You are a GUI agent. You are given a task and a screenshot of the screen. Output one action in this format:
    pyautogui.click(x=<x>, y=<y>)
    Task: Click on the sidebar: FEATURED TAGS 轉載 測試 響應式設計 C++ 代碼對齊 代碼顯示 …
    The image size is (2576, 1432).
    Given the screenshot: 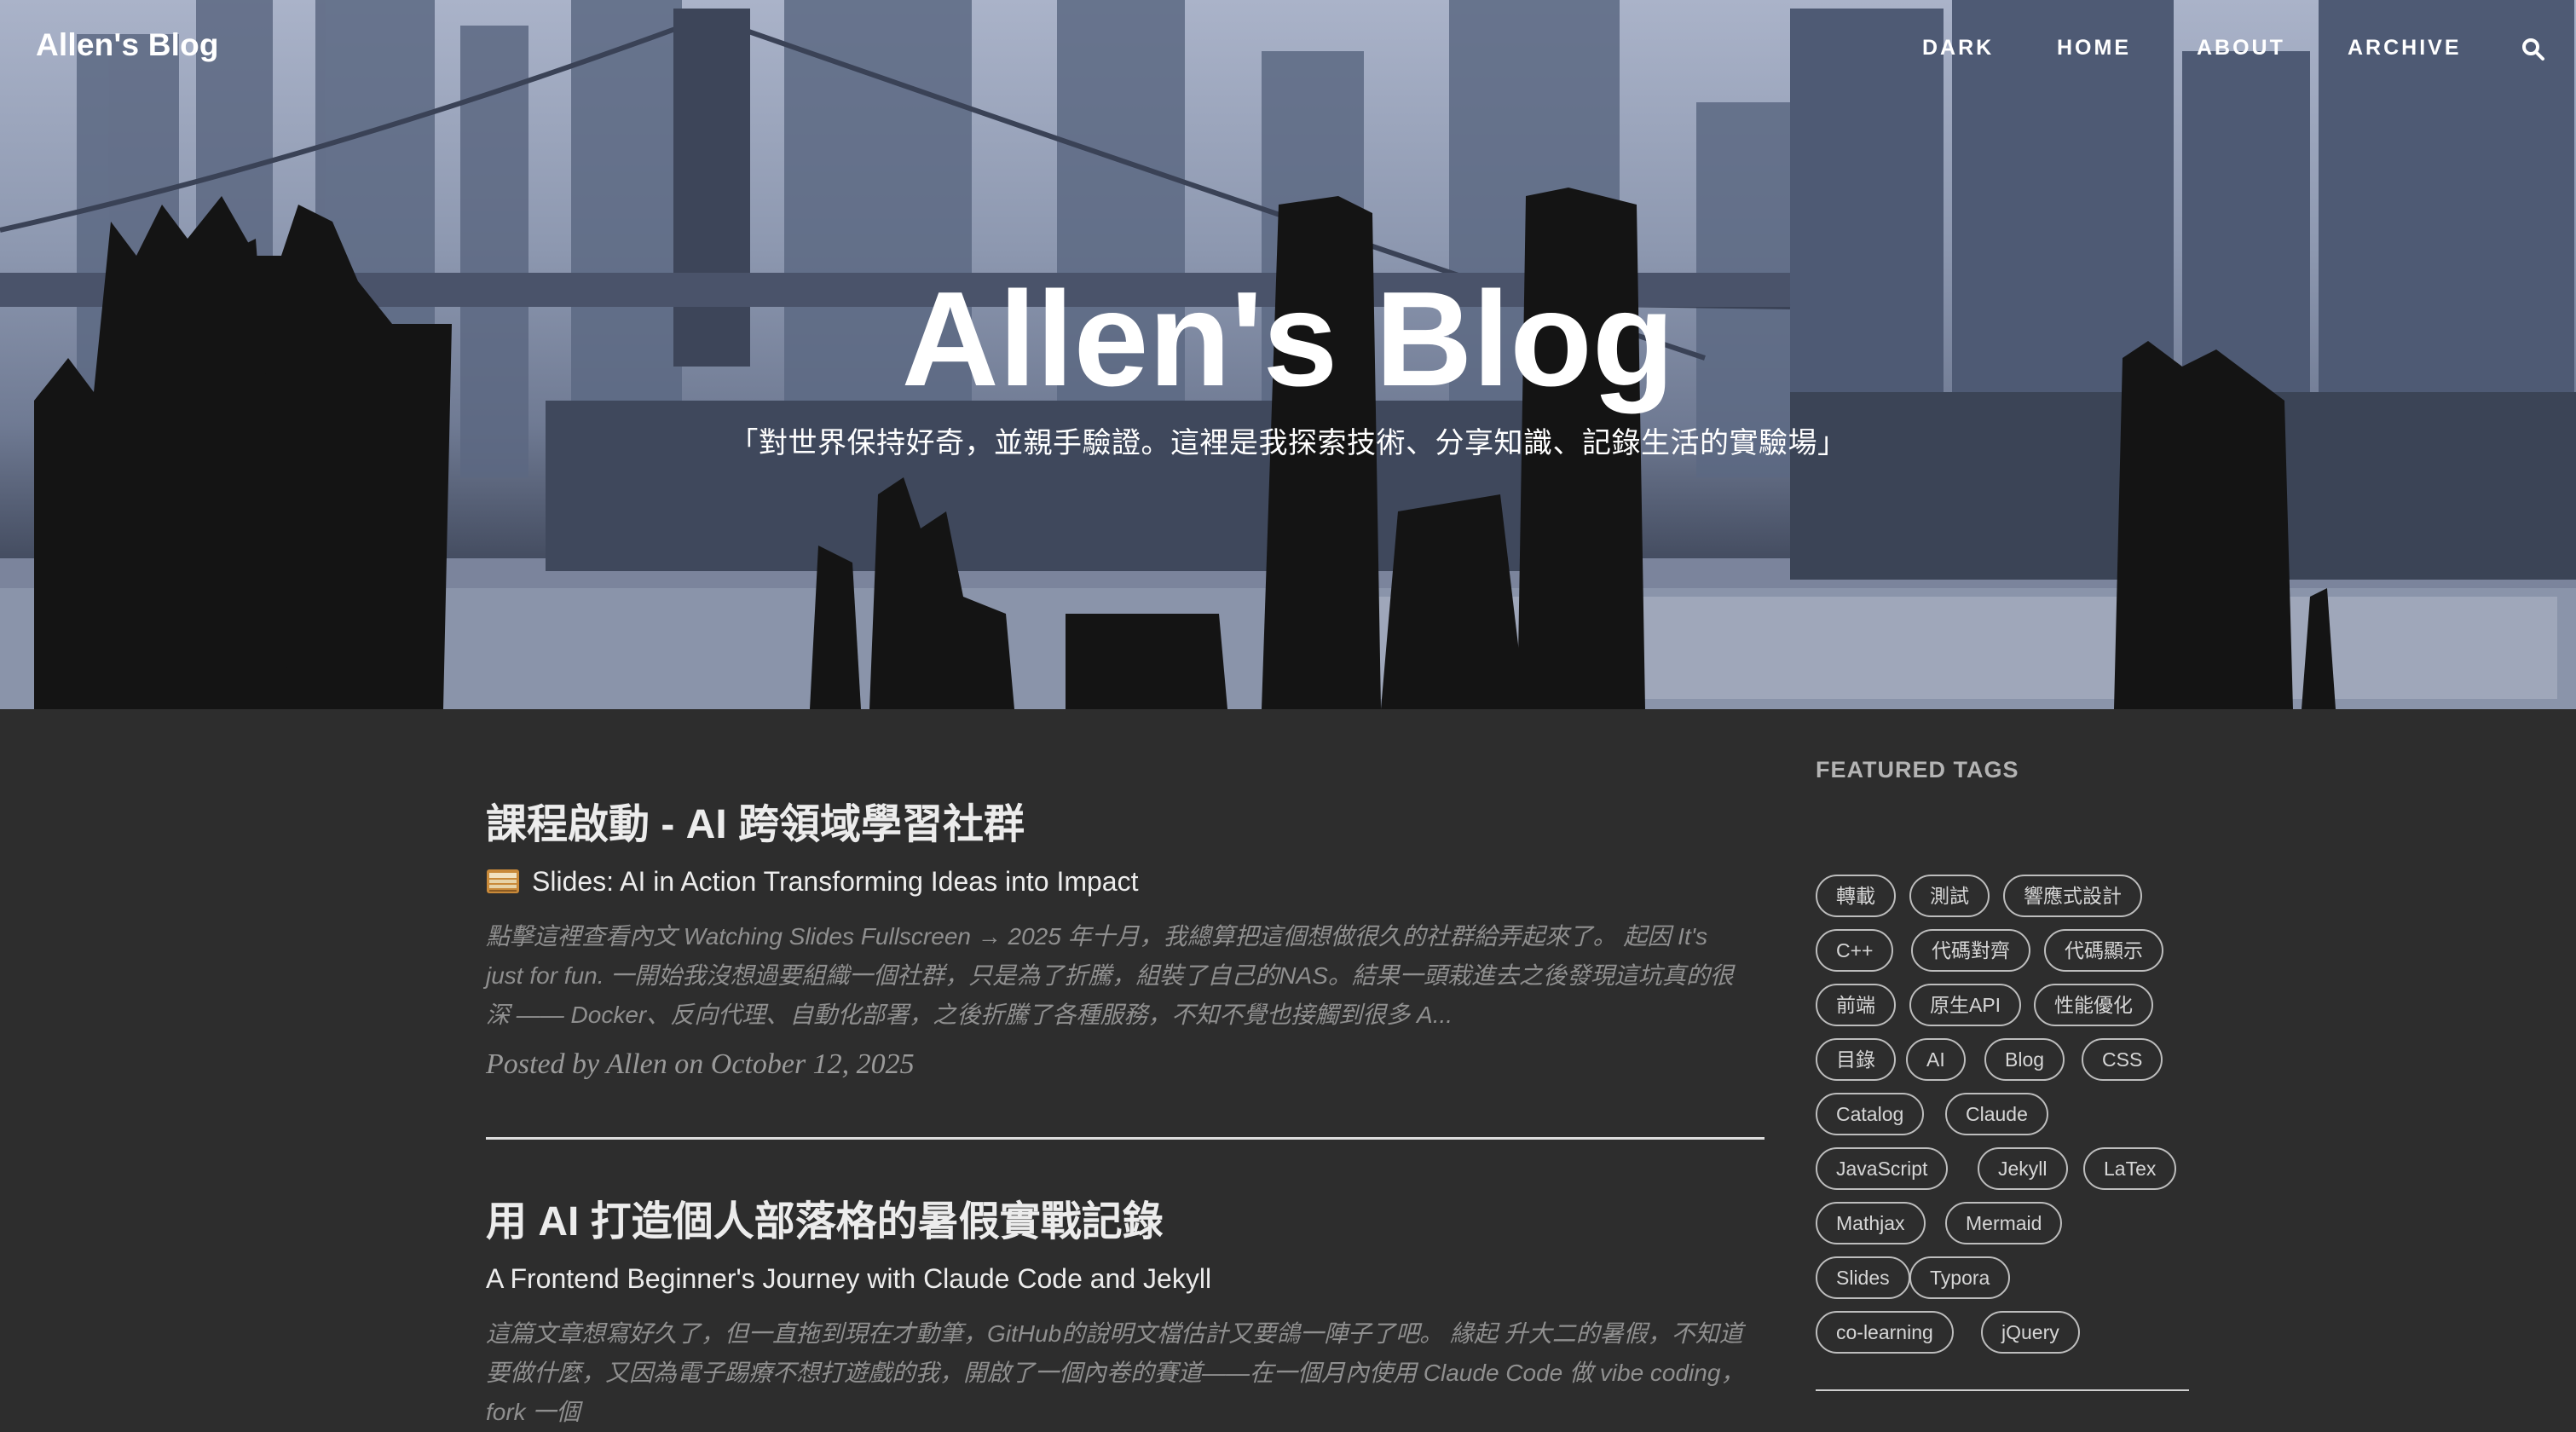 What is the action you would take?
    pyautogui.click(x=2003, y=1074)
    